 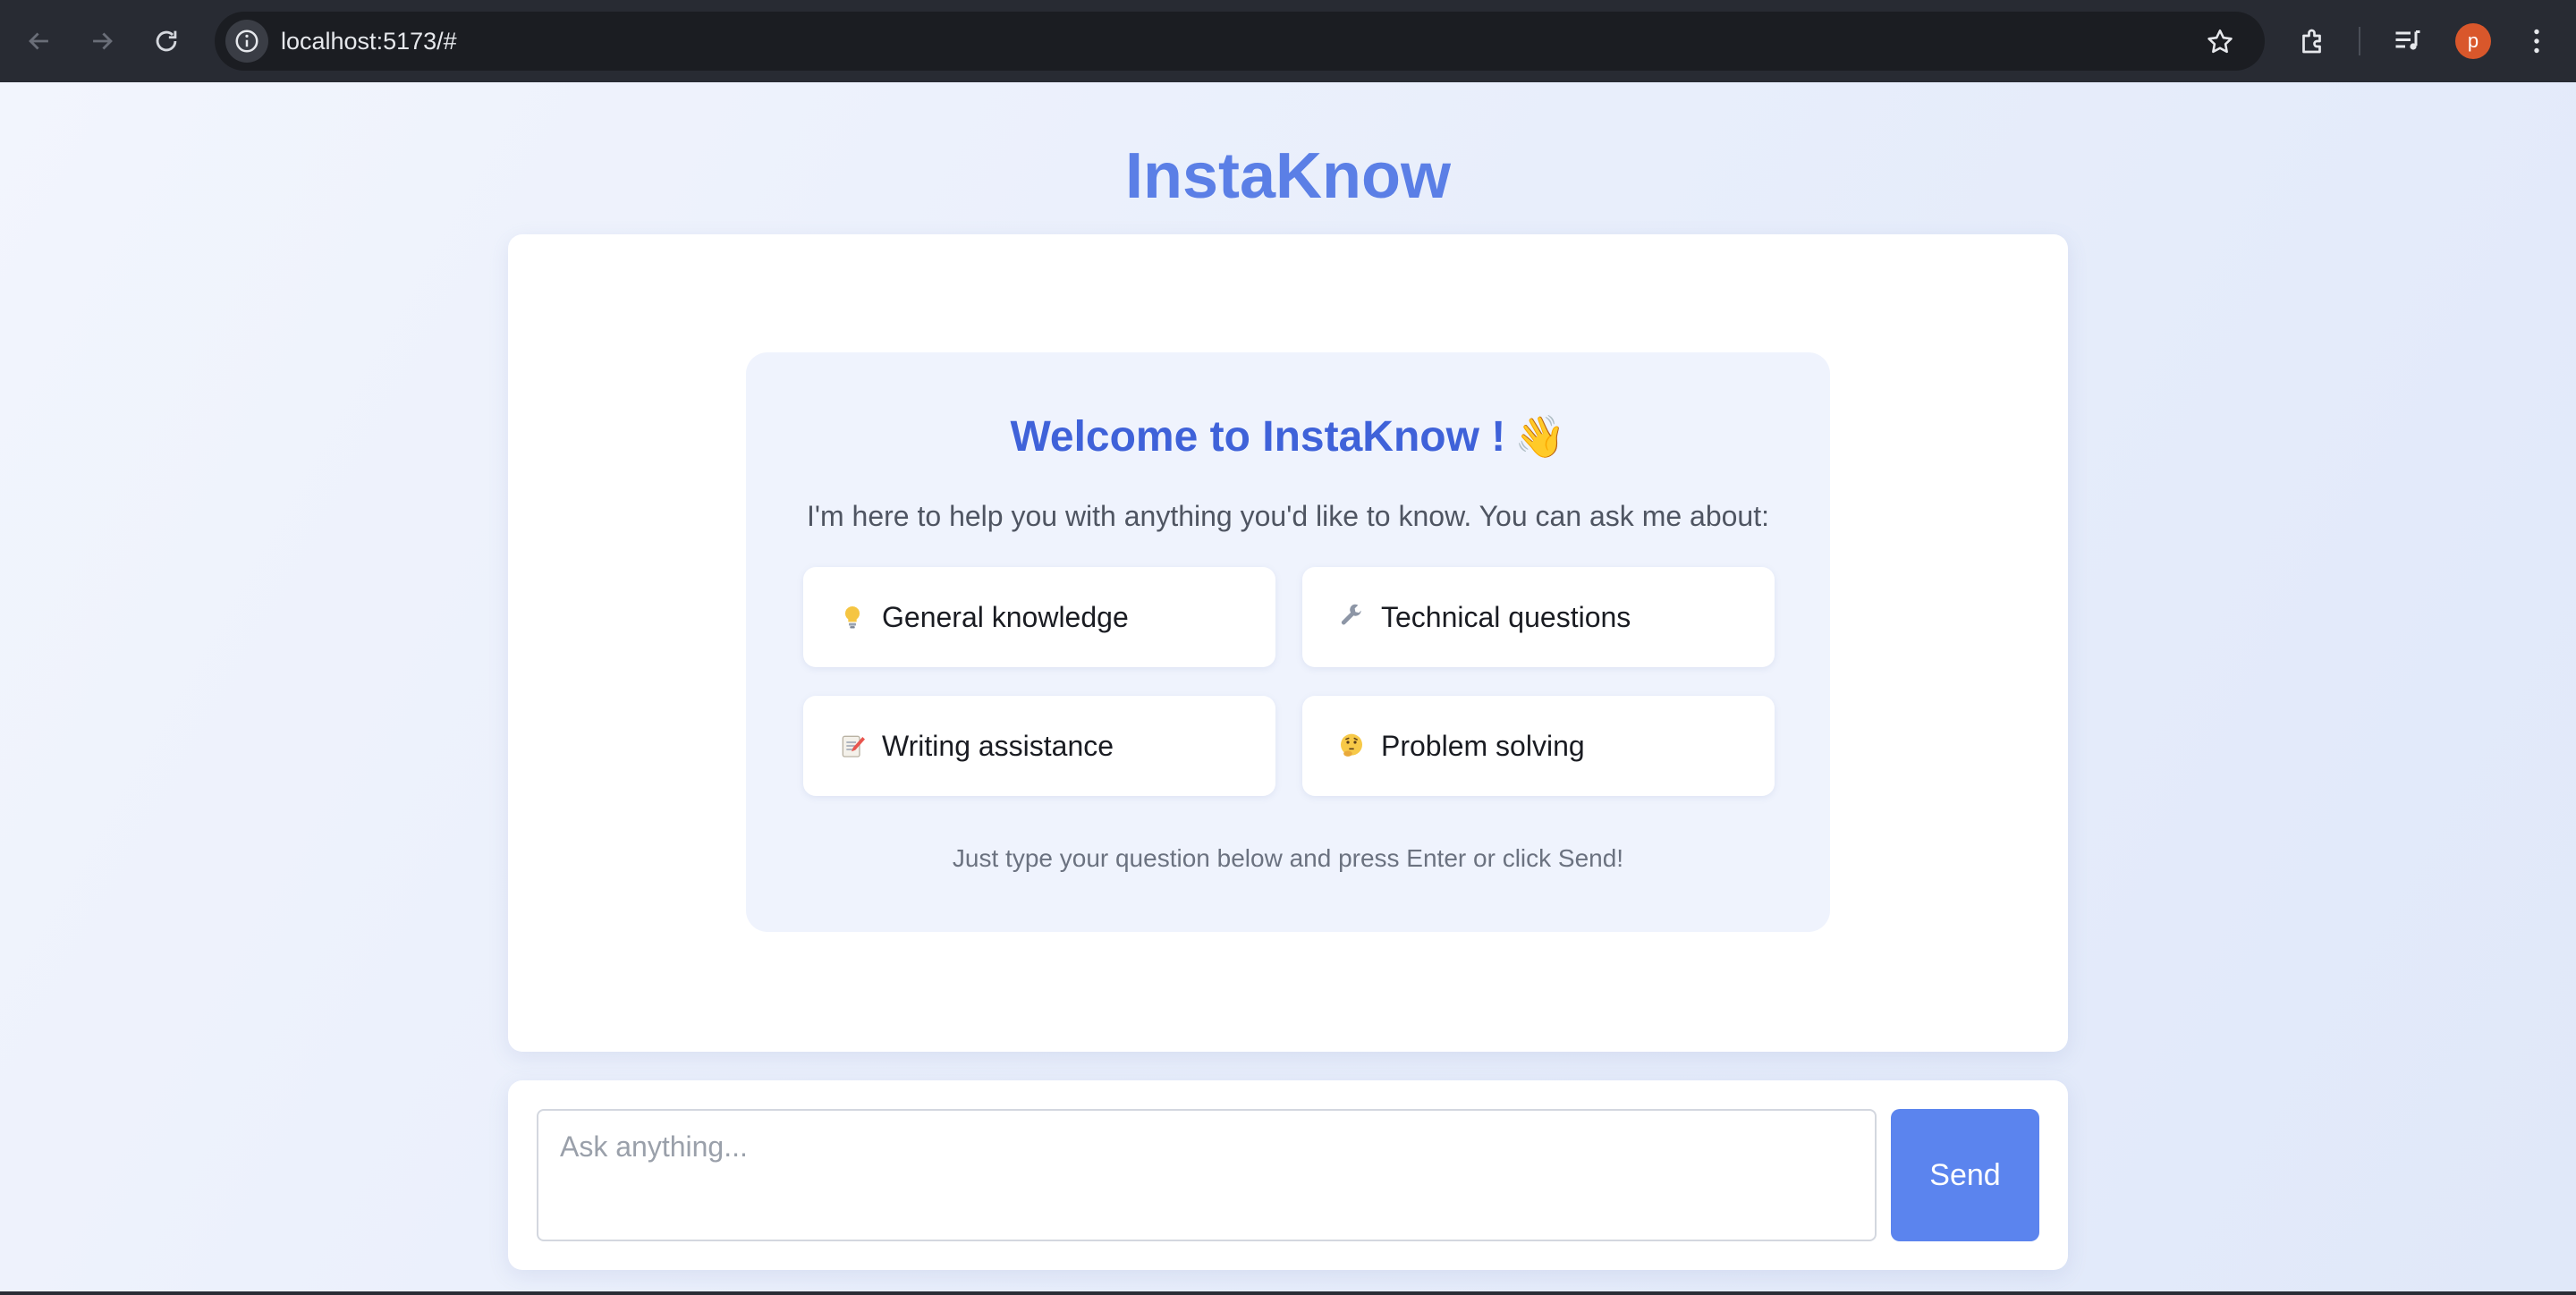 I want to click on site-info-button, so click(x=246, y=41).